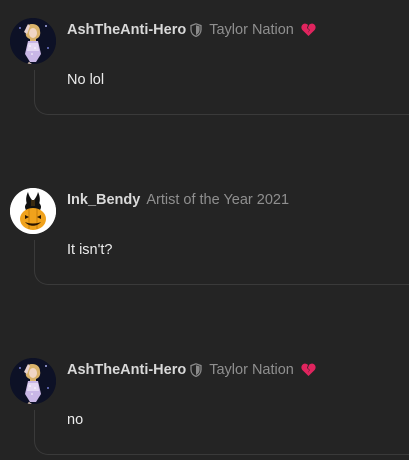  Describe the element at coordinates (218, 200) in the screenshot. I see `user-title: Artist of the Year 2021` at that location.